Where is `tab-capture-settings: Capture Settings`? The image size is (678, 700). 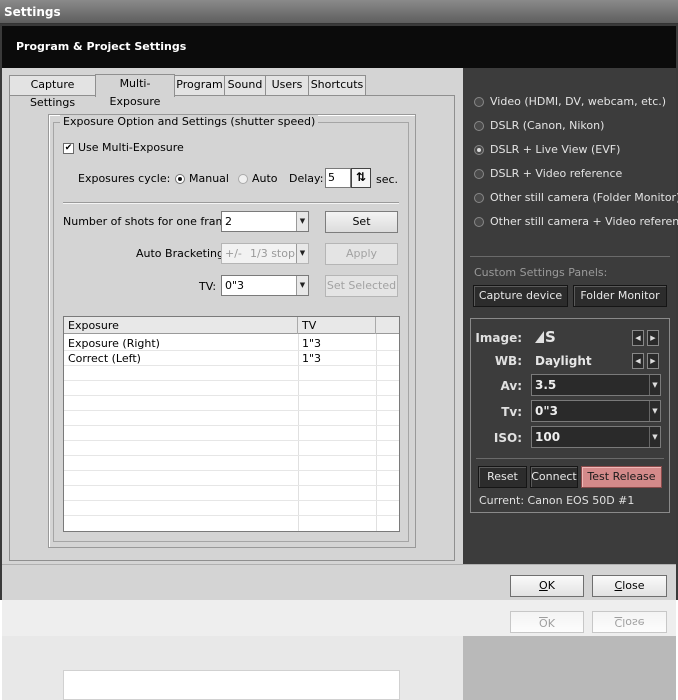
tab-capture-settings: Capture Settings is located at coordinates (52, 92).